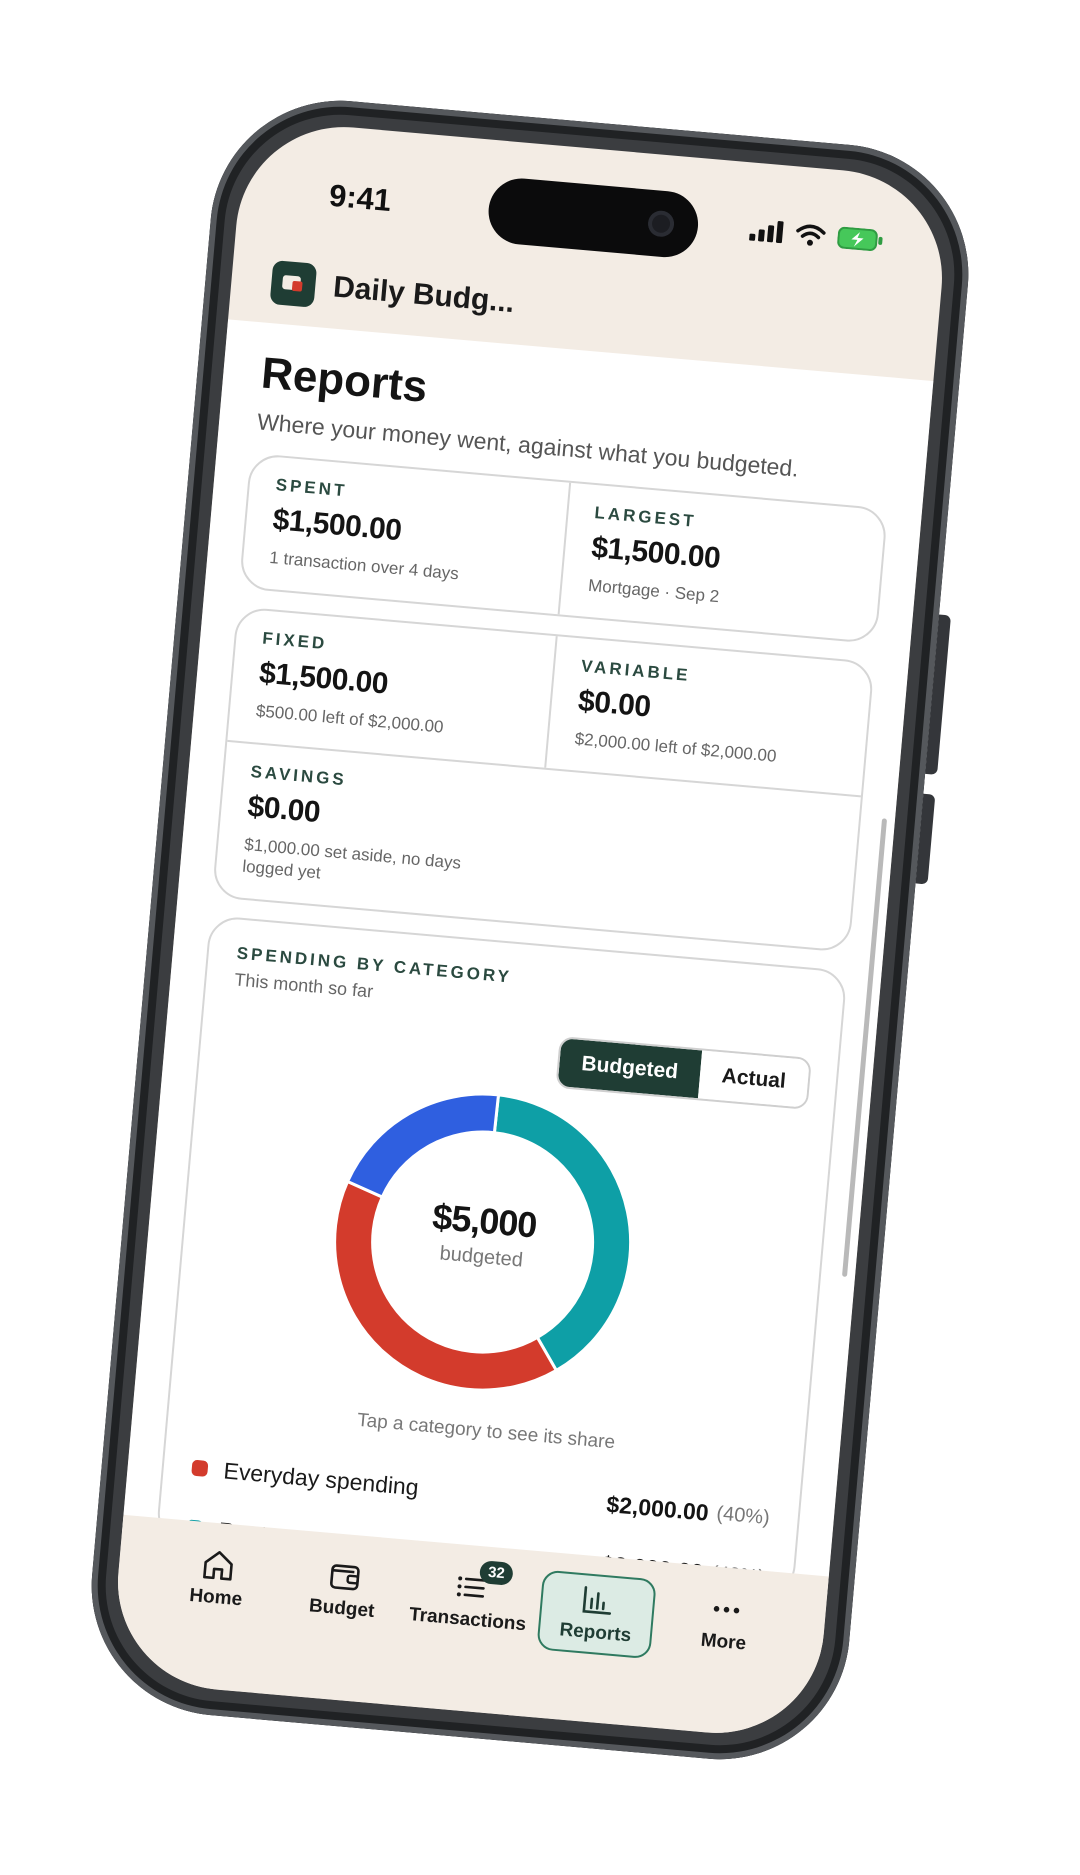 This screenshot has width=1080, height=1875. I want to click on app-logo-icon, so click(293, 284).